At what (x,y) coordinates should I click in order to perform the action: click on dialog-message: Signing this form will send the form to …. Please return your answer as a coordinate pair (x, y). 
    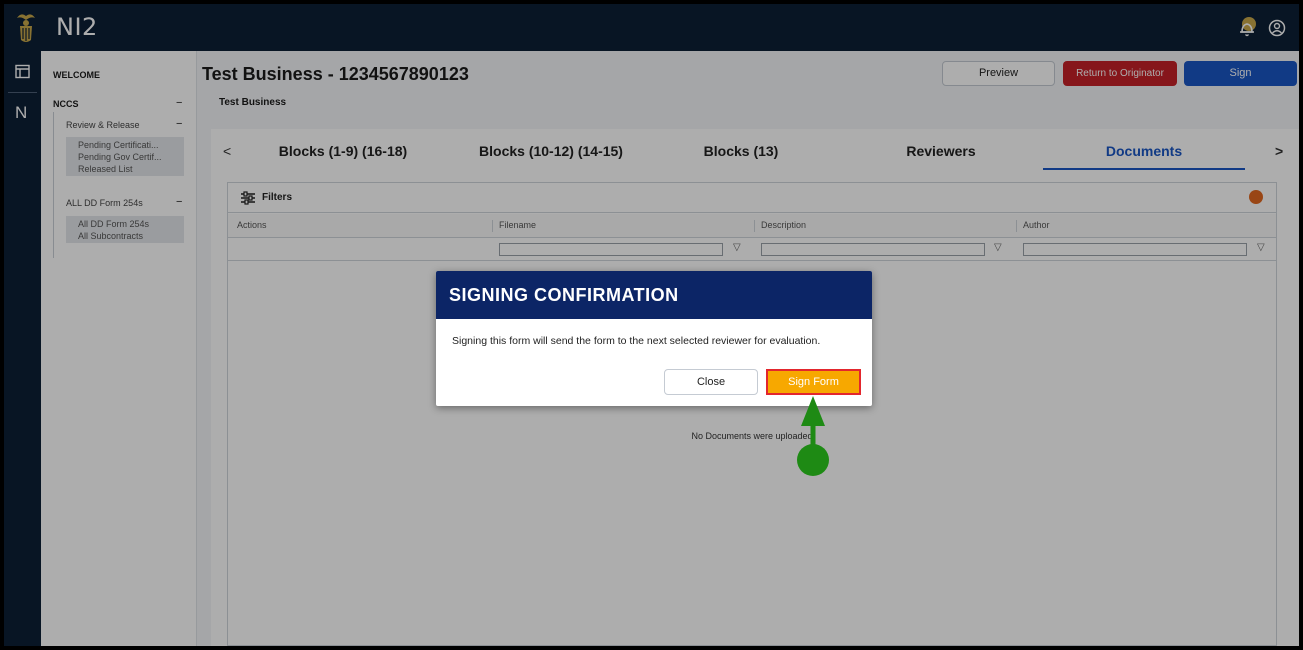
    Looking at the image, I should click on (636, 341).